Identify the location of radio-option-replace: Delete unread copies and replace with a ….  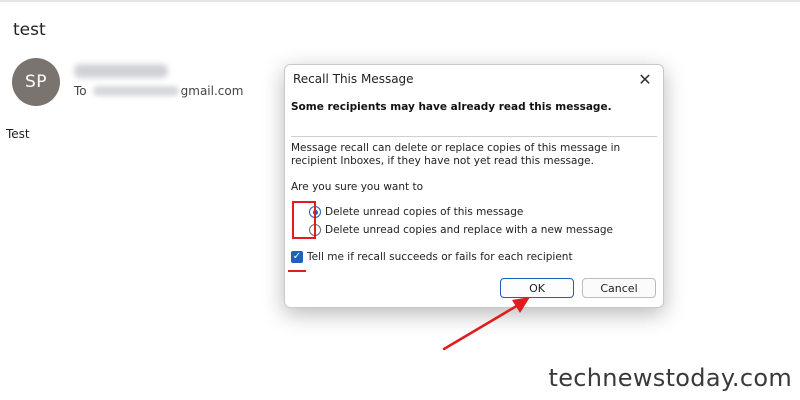
(461, 230).